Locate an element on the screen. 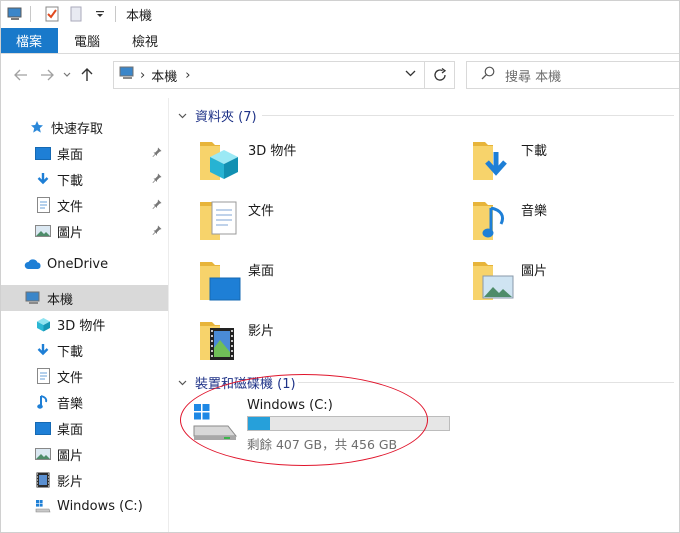 The image size is (680, 533). back-button is located at coordinates (21, 75).